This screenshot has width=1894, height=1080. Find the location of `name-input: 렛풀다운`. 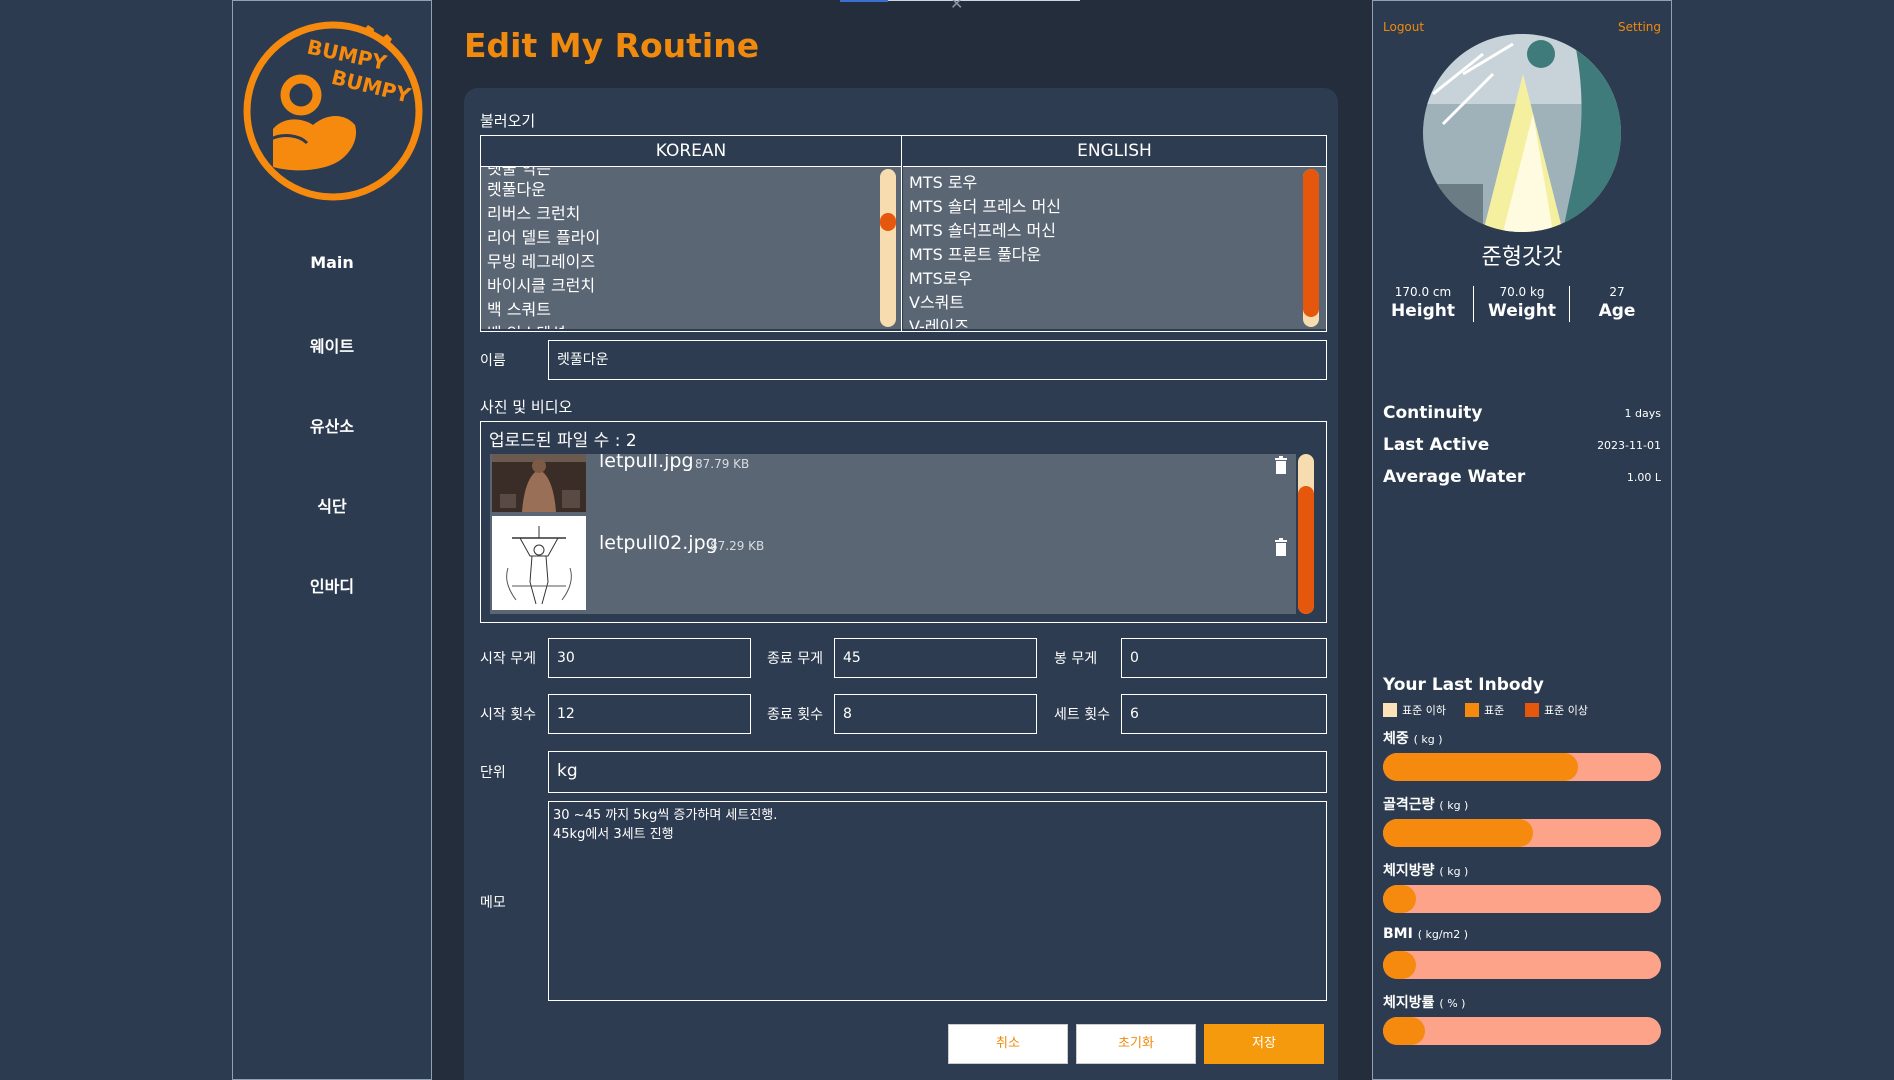

name-input: 렛풀다운 is located at coordinates (937, 360).